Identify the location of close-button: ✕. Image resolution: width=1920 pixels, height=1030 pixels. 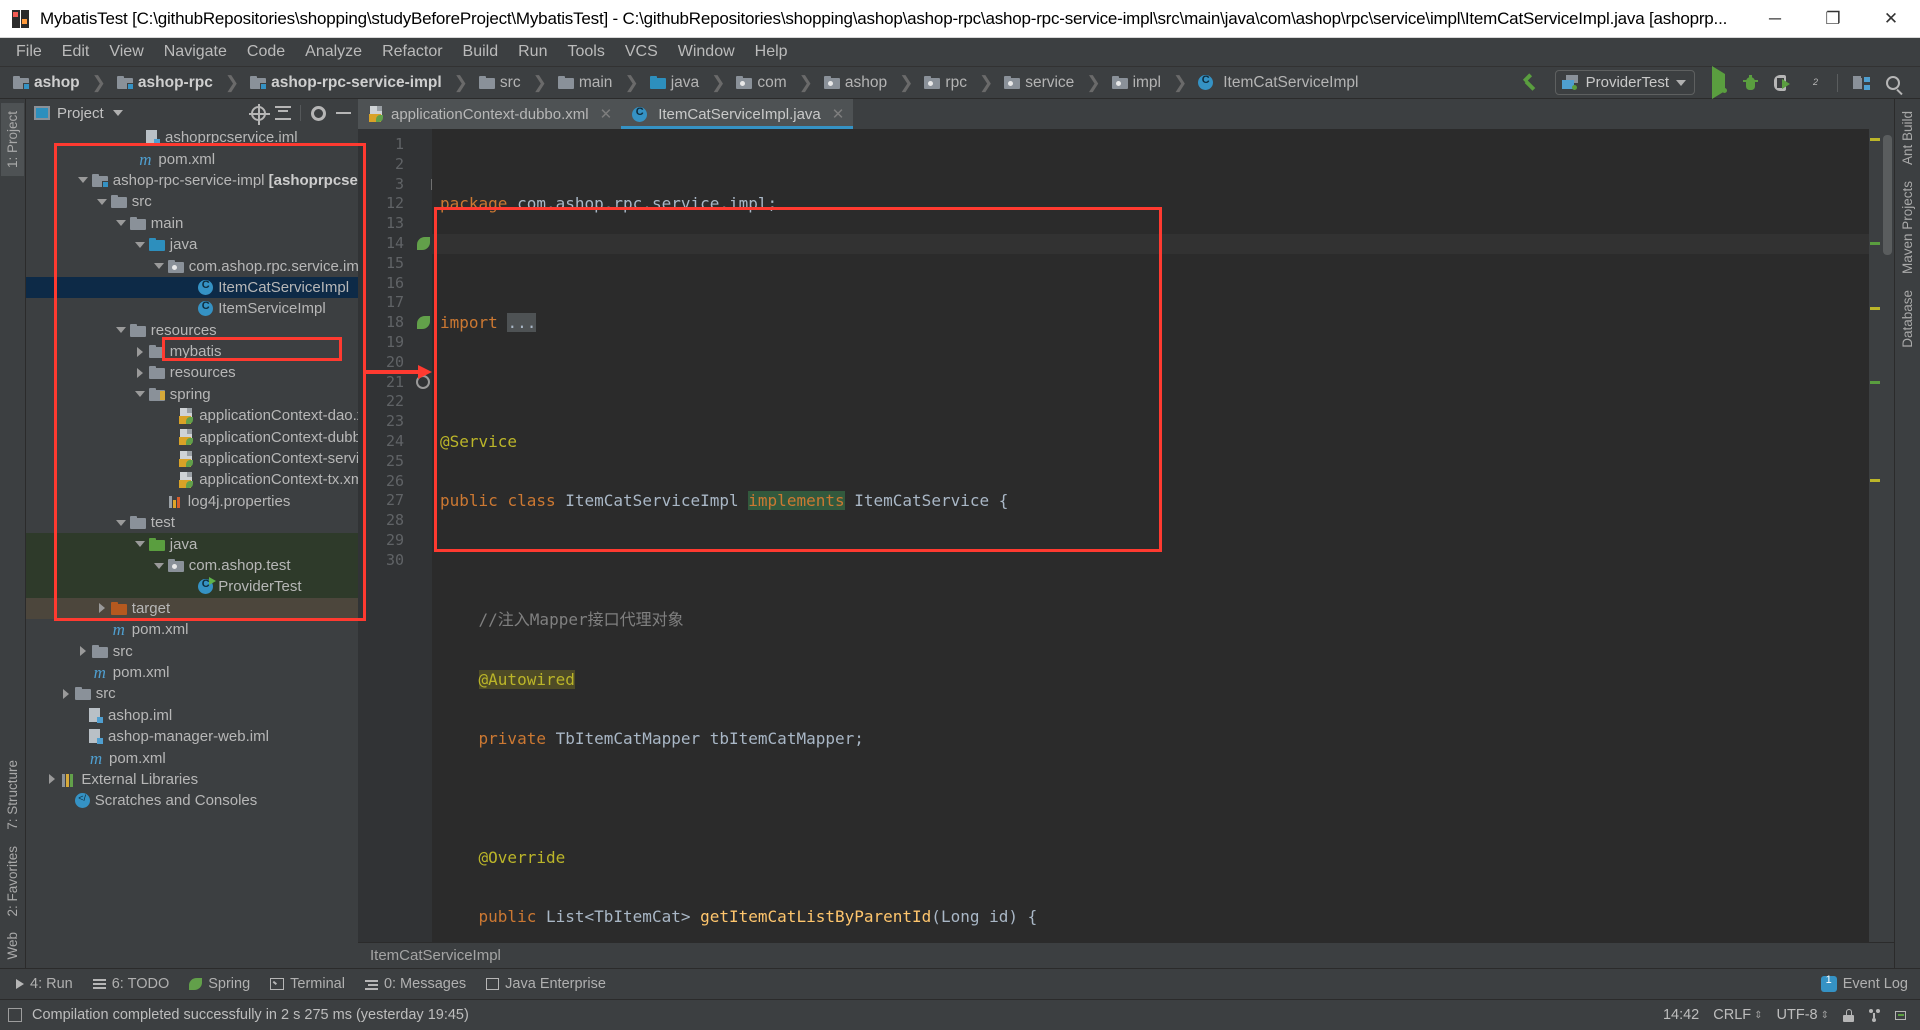
(1891, 19).